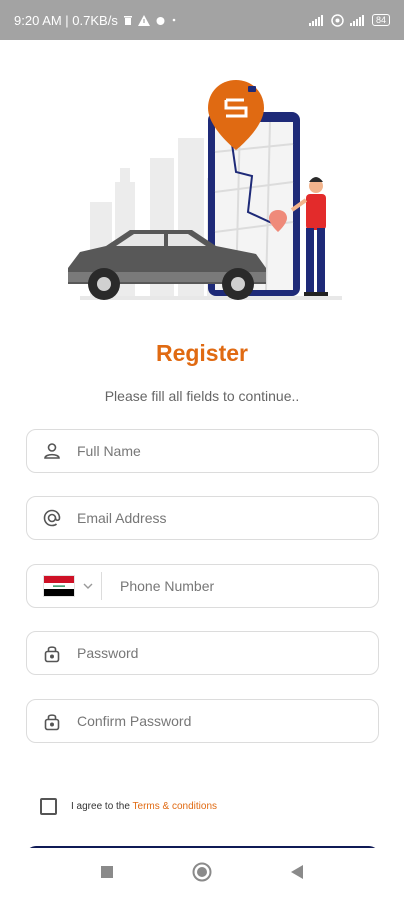 Image resolution: width=404 pixels, height=900 pixels. What do you see at coordinates (227, 721) in the screenshot?
I see `confirm-password-input` at bounding box center [227, 721].